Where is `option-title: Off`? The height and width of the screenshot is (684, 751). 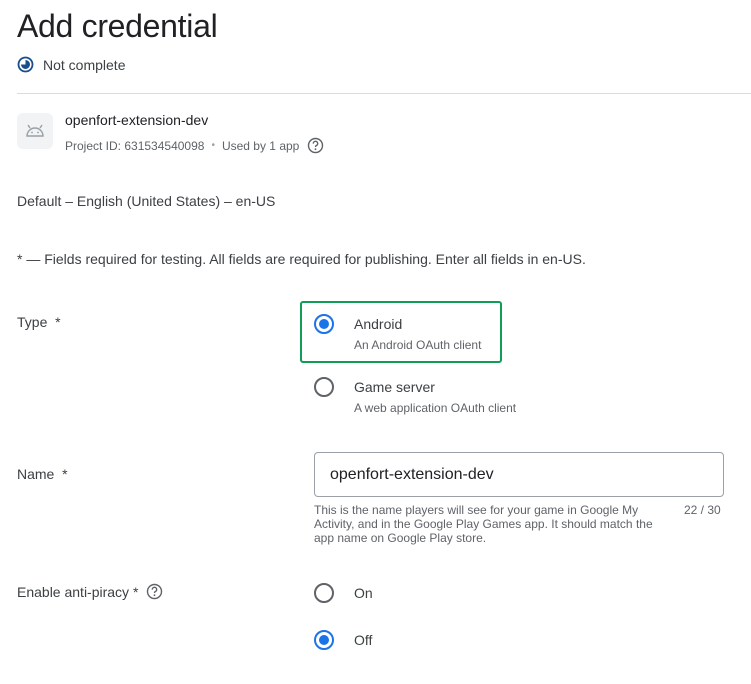
option-title: Off is located at coordinates (363, 640).